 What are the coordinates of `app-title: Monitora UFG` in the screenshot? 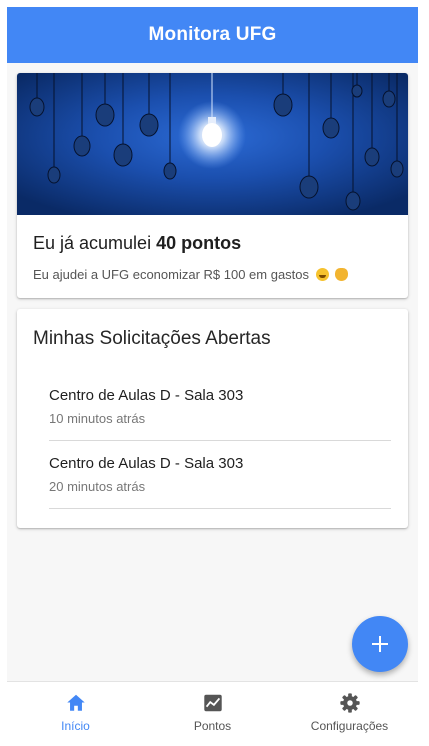 It's located at (212, 34).